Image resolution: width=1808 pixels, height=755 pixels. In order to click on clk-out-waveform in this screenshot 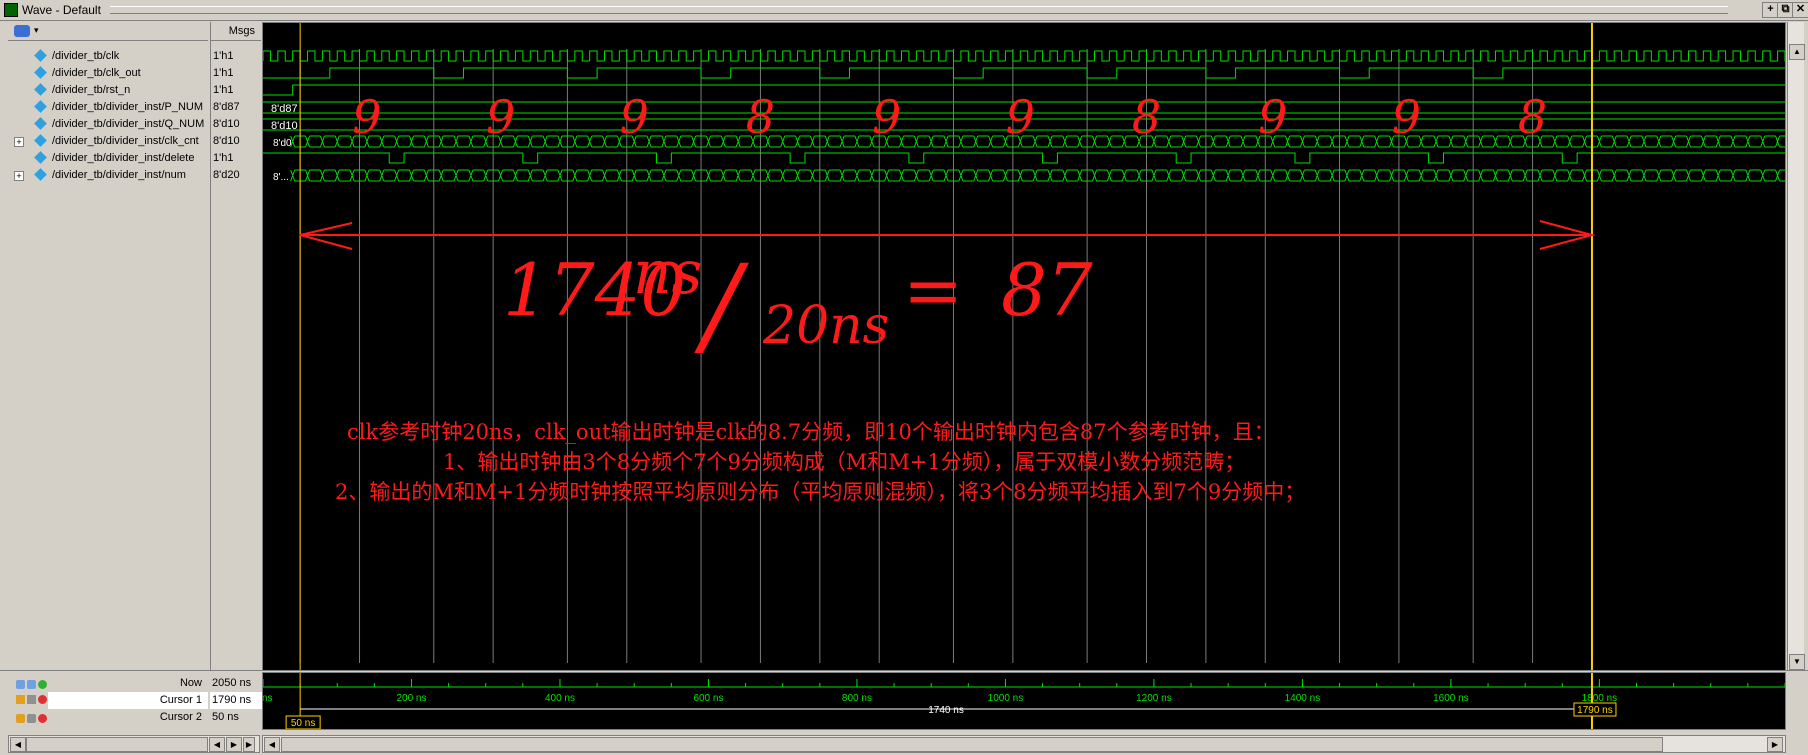, I will do `click(1024, 73)`.